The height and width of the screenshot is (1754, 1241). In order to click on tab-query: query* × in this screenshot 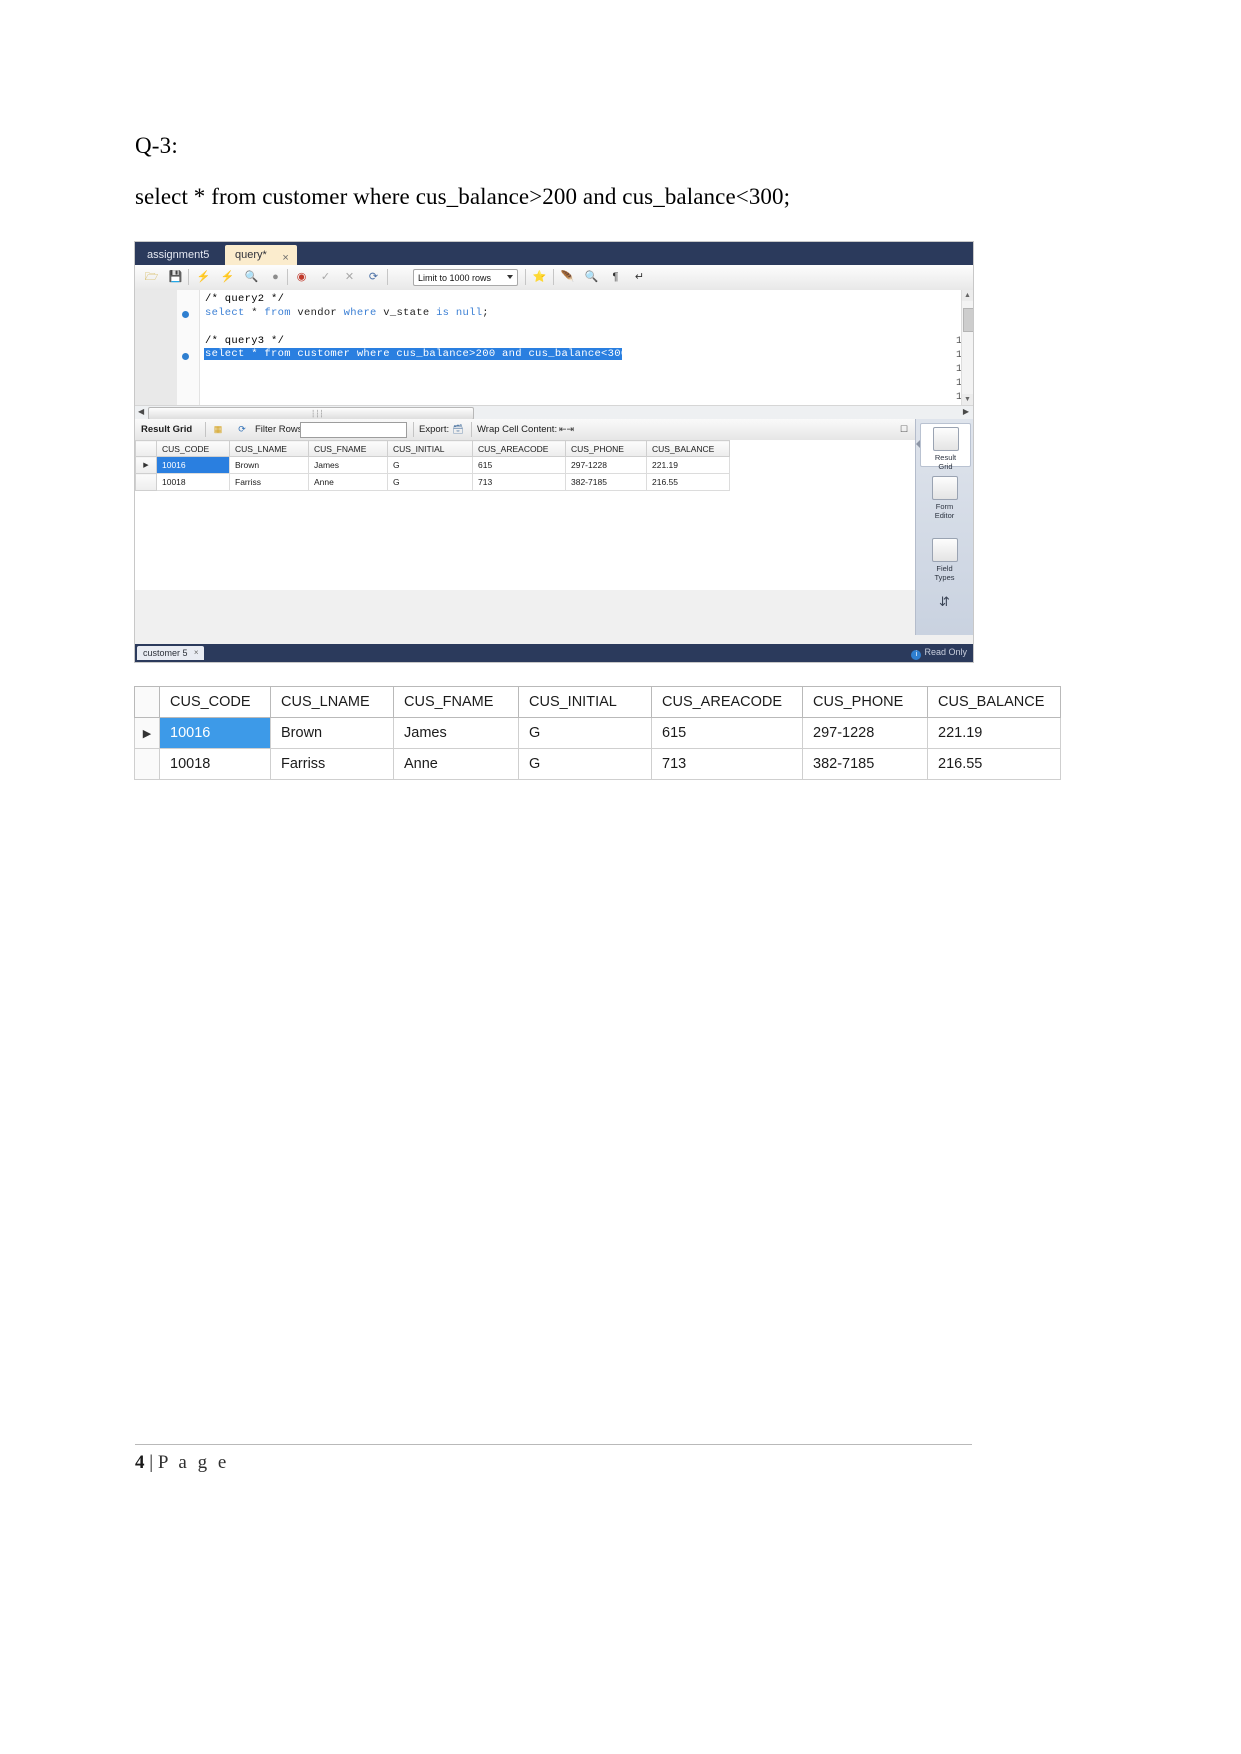, I will do `click(261, 255)`.